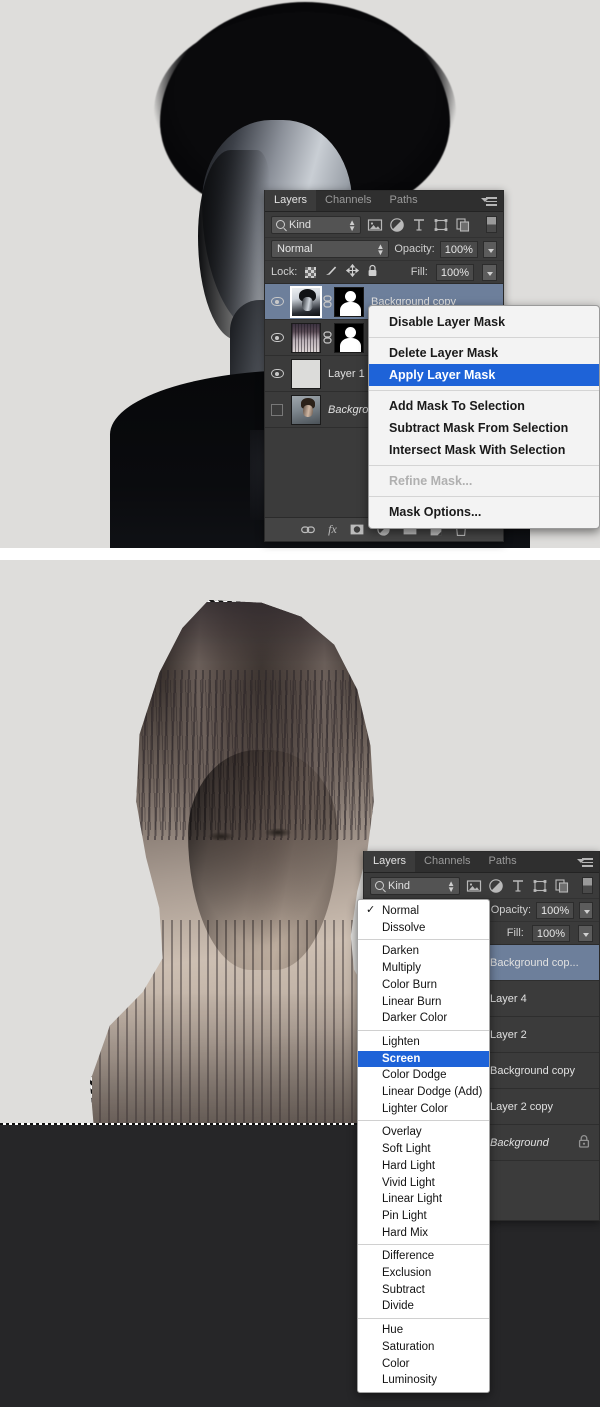  What do you see at coordinates (423, 1042) in the screenshot?
I see `blend-item-lighten: Lighten` at bounding box center [423, 1042].